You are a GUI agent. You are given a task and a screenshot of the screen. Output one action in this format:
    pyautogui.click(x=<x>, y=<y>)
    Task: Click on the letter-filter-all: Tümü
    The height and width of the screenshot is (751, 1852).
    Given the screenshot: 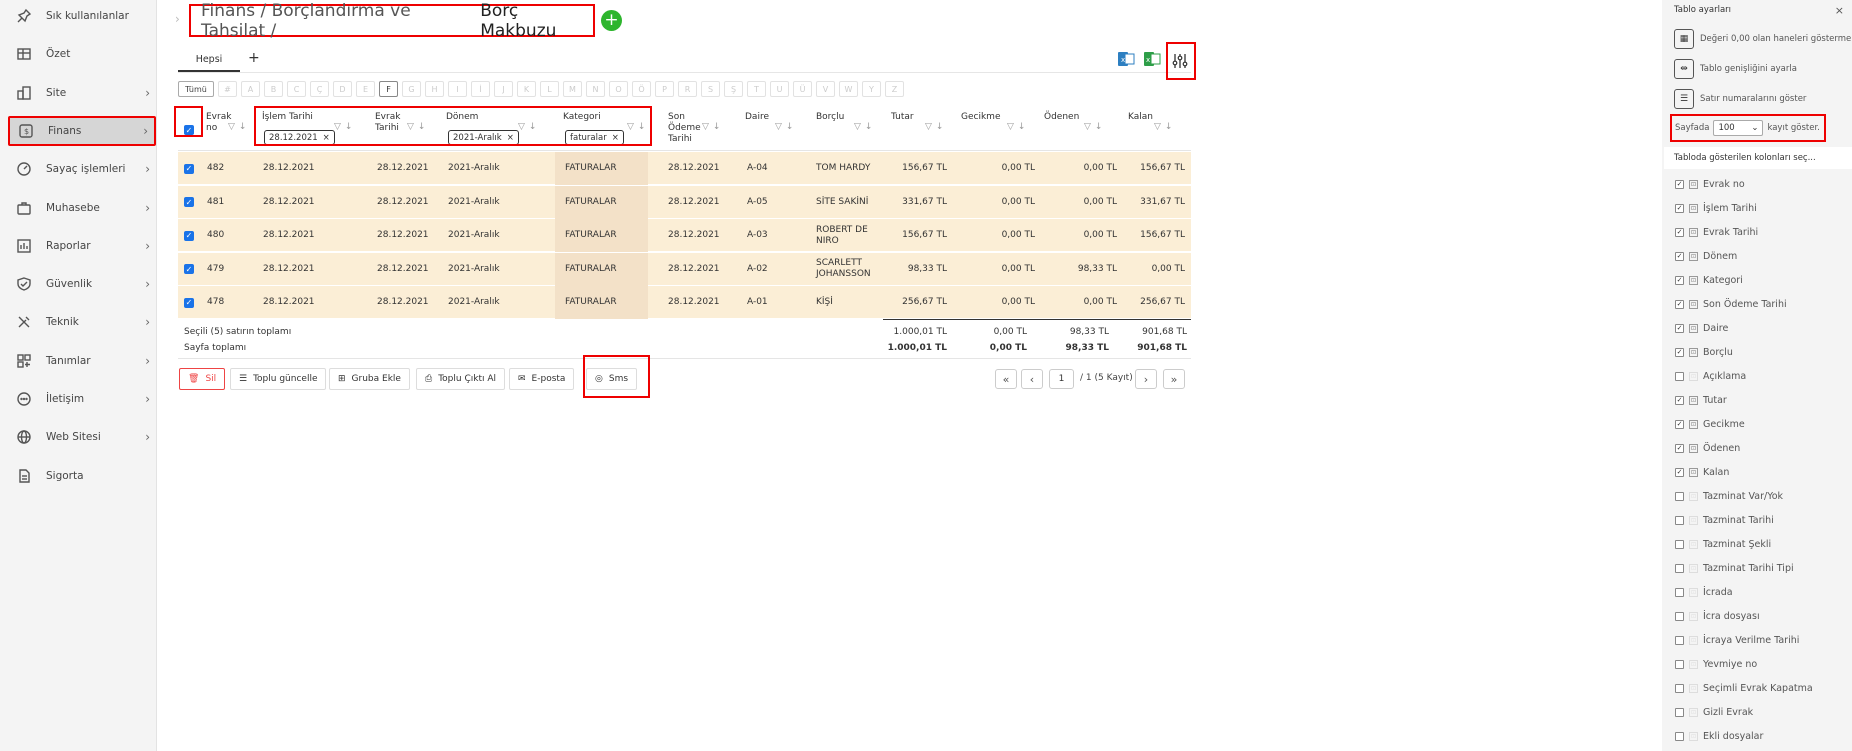 What is the action you would take?
    pyautogui.click(x=196, y=89)
    